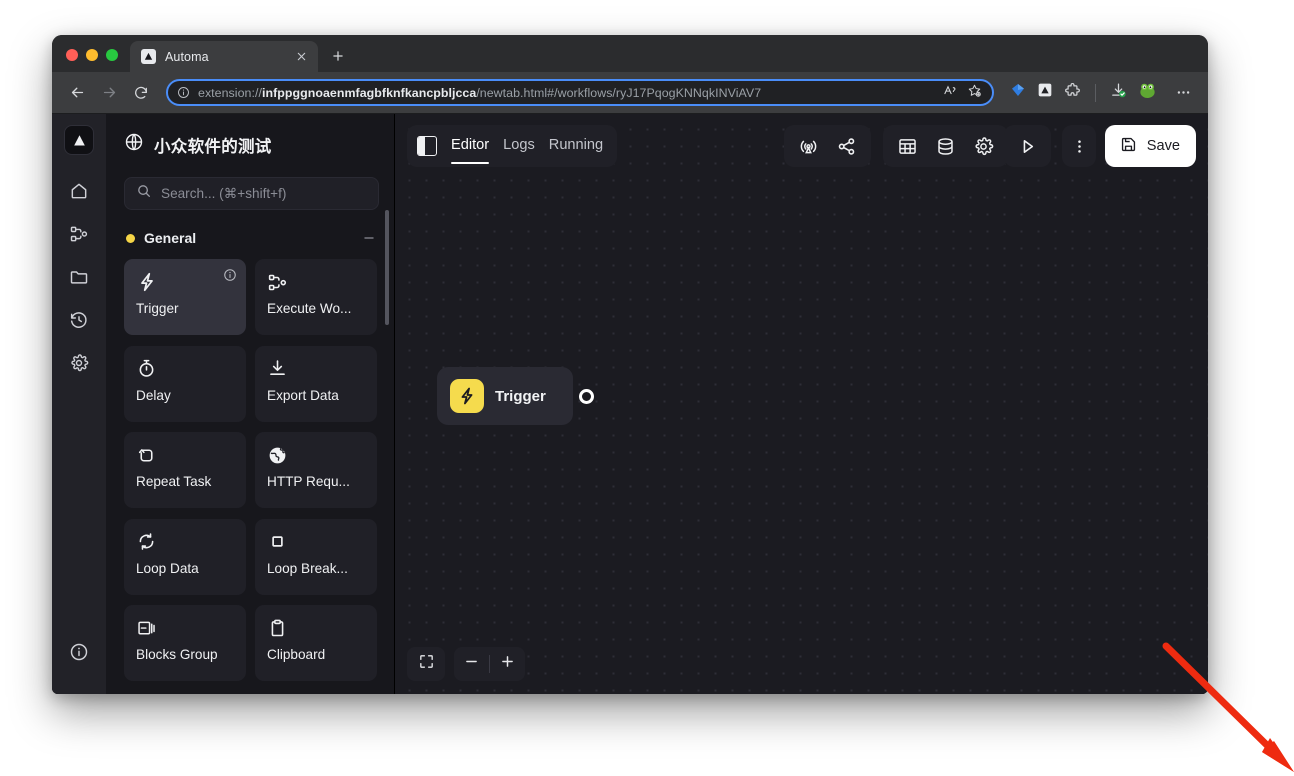 The image size is (1294, 776). What do you see at coordinates (316, 369) in the screenshot?
I see `download-icon` at bounding box center [316, 369].